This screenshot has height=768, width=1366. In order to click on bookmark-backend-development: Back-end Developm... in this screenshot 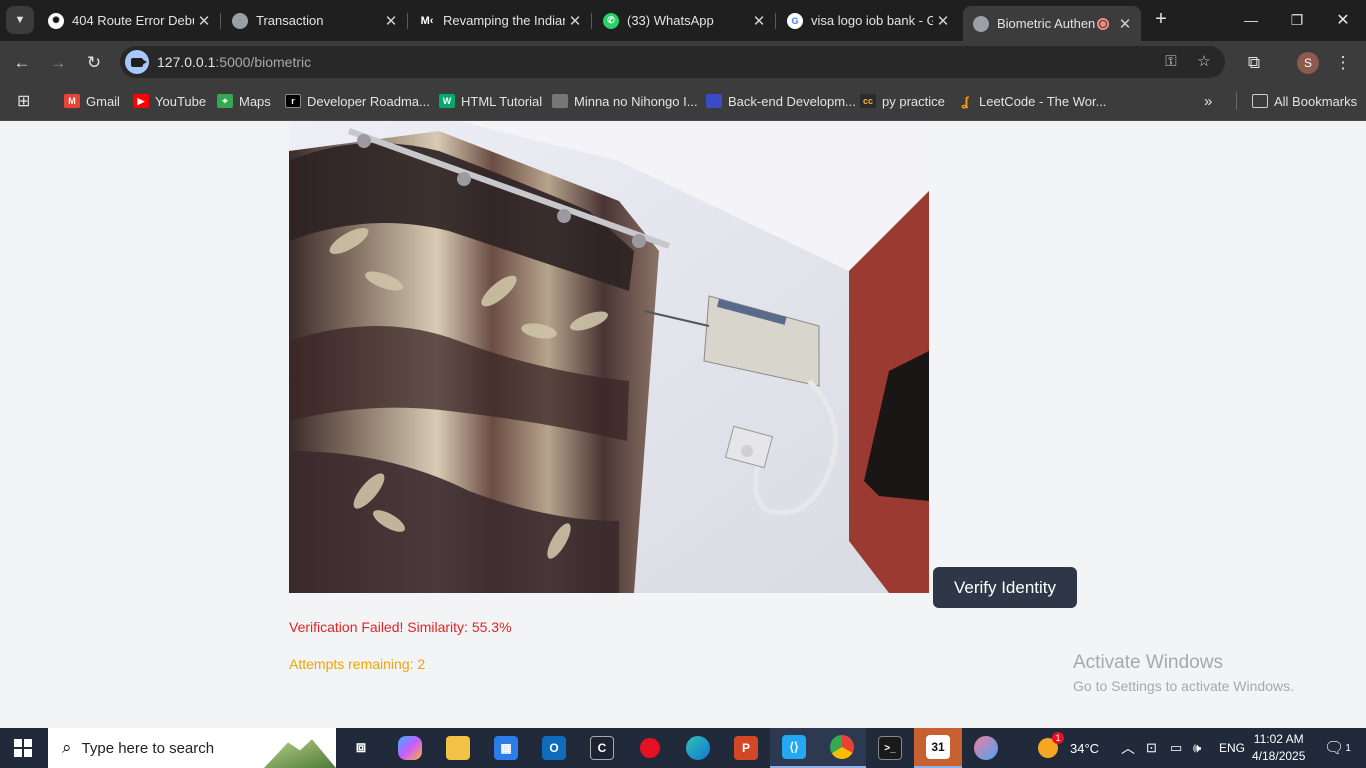, I will do `click(781, 101)`.